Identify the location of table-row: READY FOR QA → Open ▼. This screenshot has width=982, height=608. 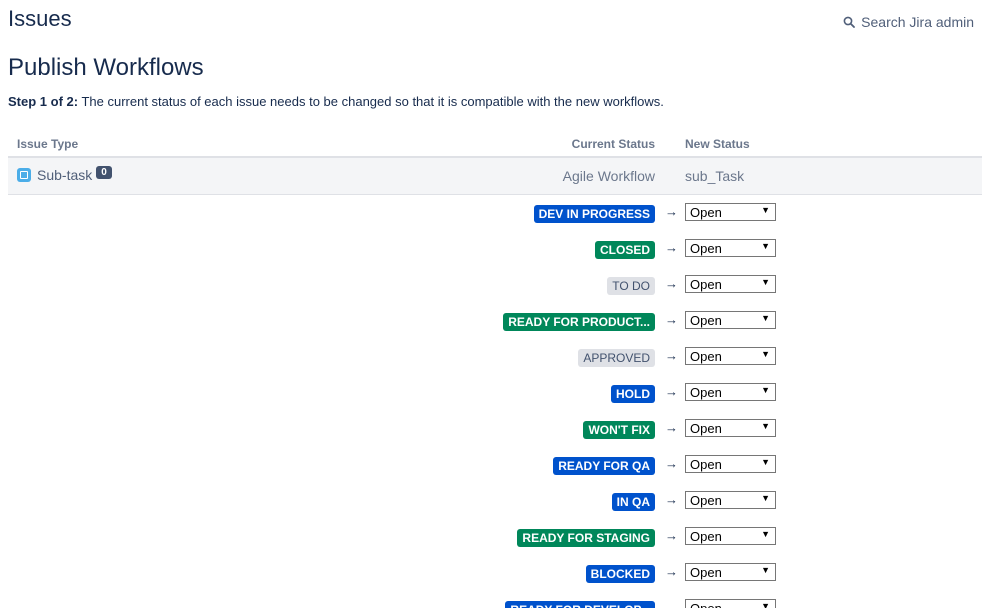
(495, 465).